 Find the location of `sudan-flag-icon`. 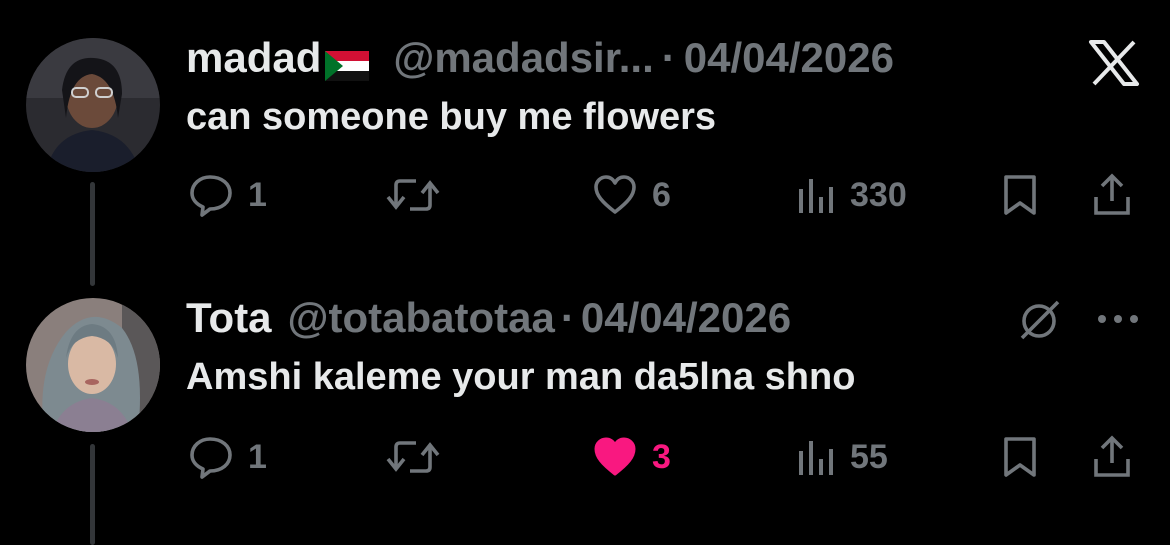

sudan-flag-icon is located at coordinates (347, 62).